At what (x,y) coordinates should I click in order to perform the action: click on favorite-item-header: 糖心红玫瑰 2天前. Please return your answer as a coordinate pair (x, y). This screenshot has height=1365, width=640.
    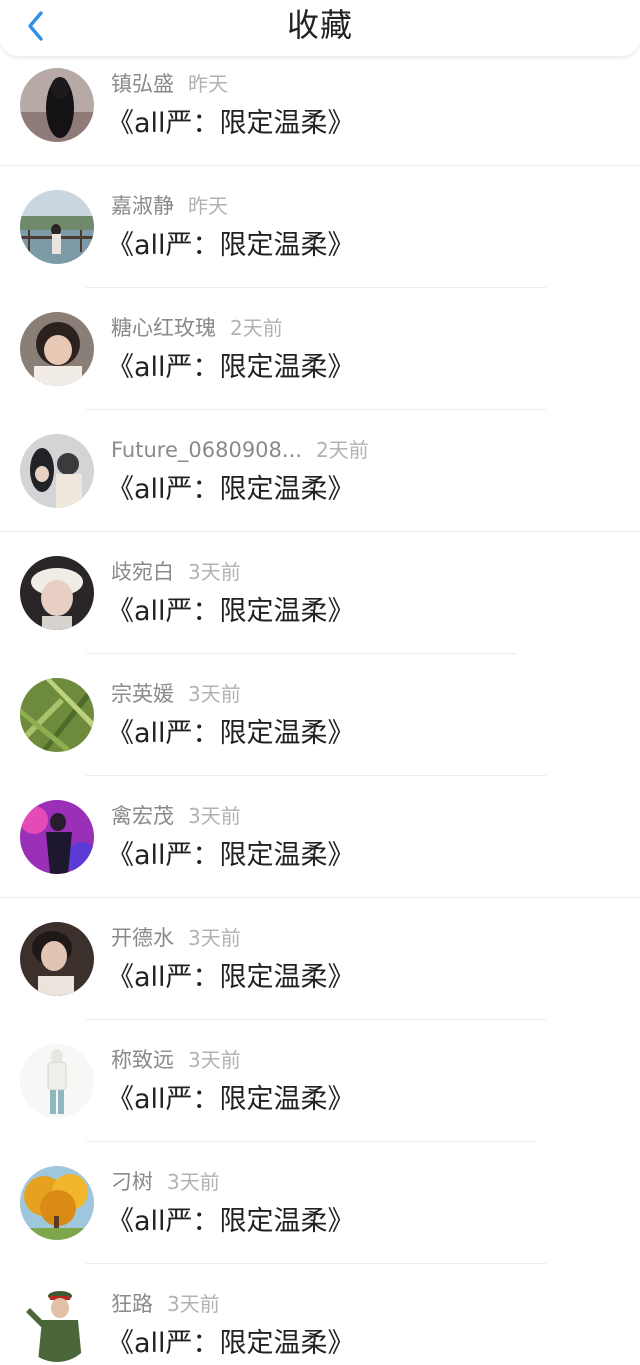
    Looking at the image, I should click on (197, 328).